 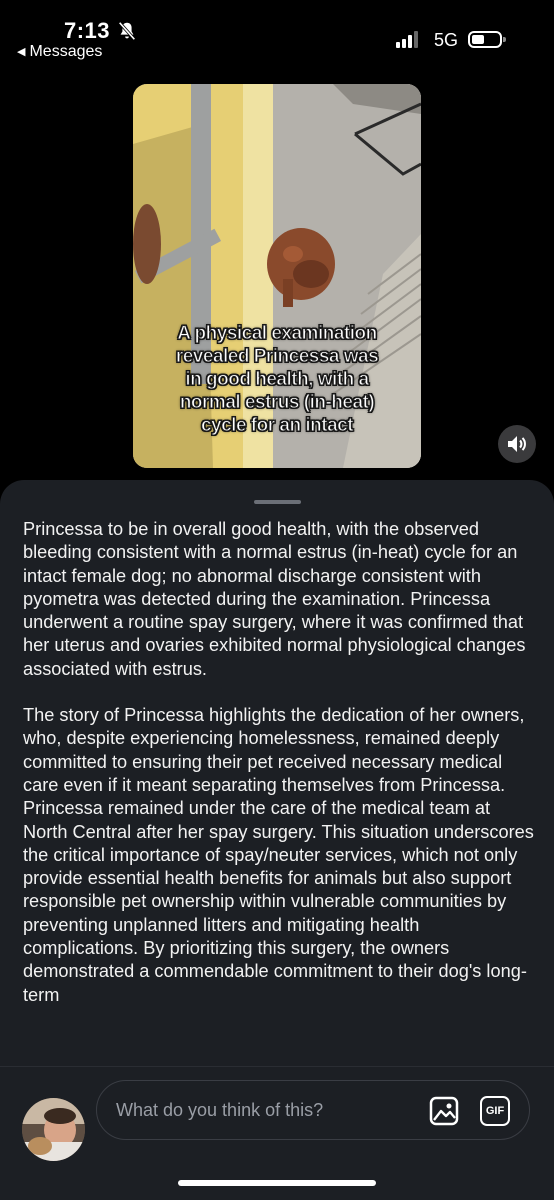 I want to click on caption-line: in good health, with a, so click(x=277, y=380).